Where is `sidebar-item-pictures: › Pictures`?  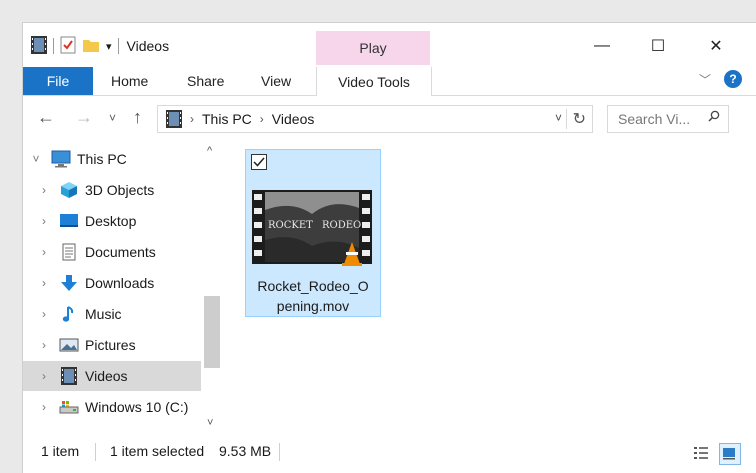 sidebar-item-pictures: › Pictures is located at coordinates (112, 345).